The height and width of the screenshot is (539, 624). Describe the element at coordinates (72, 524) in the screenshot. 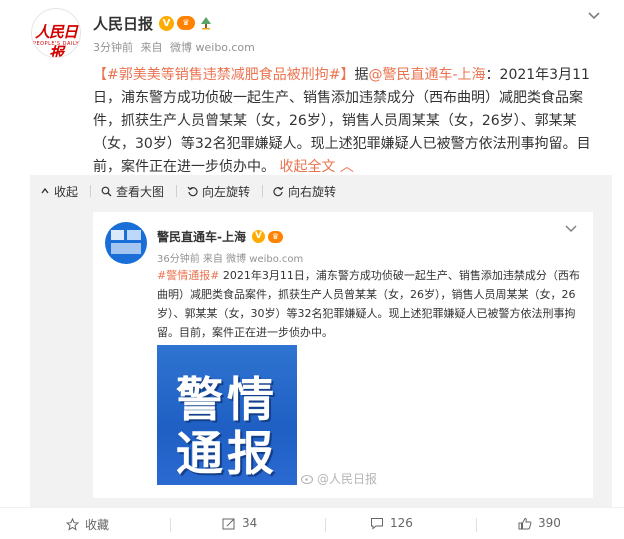

I see `star-icon` at that location.